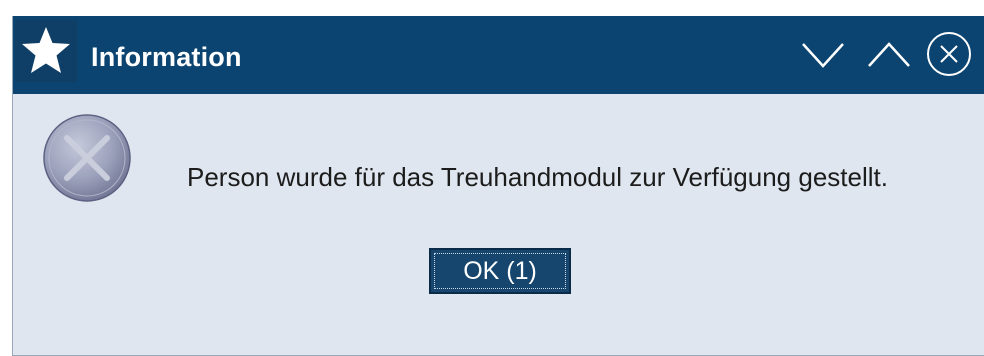 Image resolution: width=984 pixels, height=356 pixels. I want to click on ok-button: OK (1), so click(500, 271).